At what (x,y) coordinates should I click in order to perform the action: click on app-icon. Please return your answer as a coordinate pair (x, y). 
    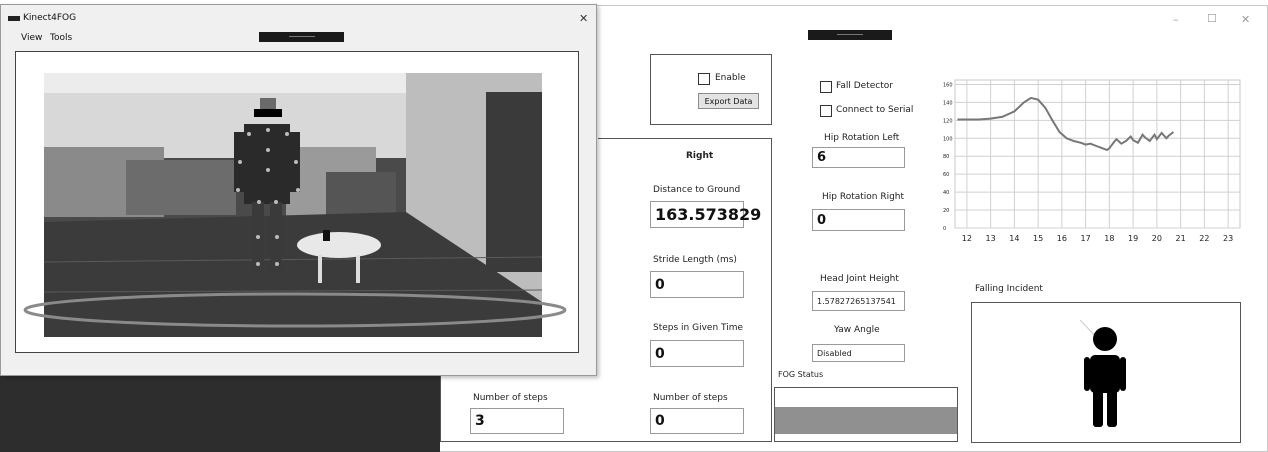
    Looking at the image, I should click on (14, 18).